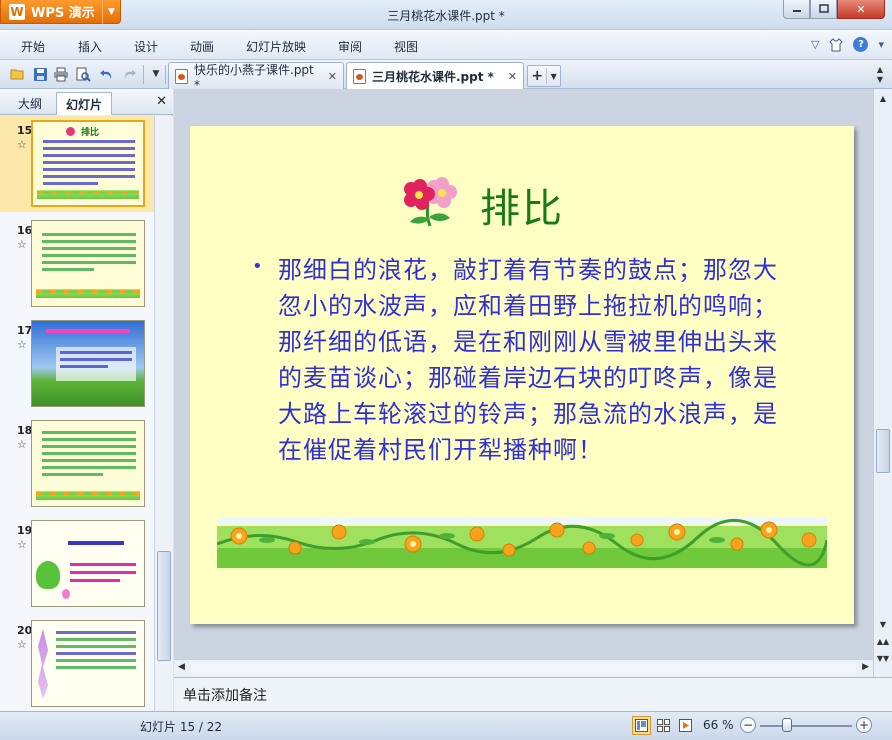 The width and height of the screenshot is (892, 740). I want to click on chevron-up-icon: ▲, so click(880, 70).